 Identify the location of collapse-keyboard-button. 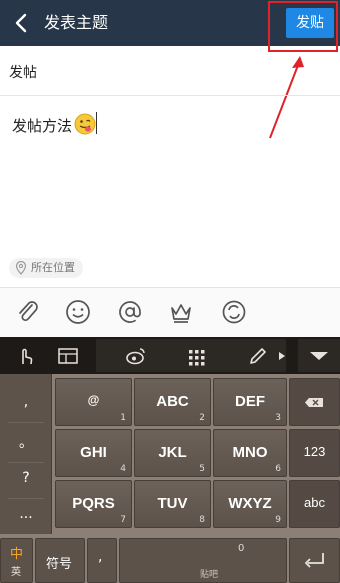
(319, 355).